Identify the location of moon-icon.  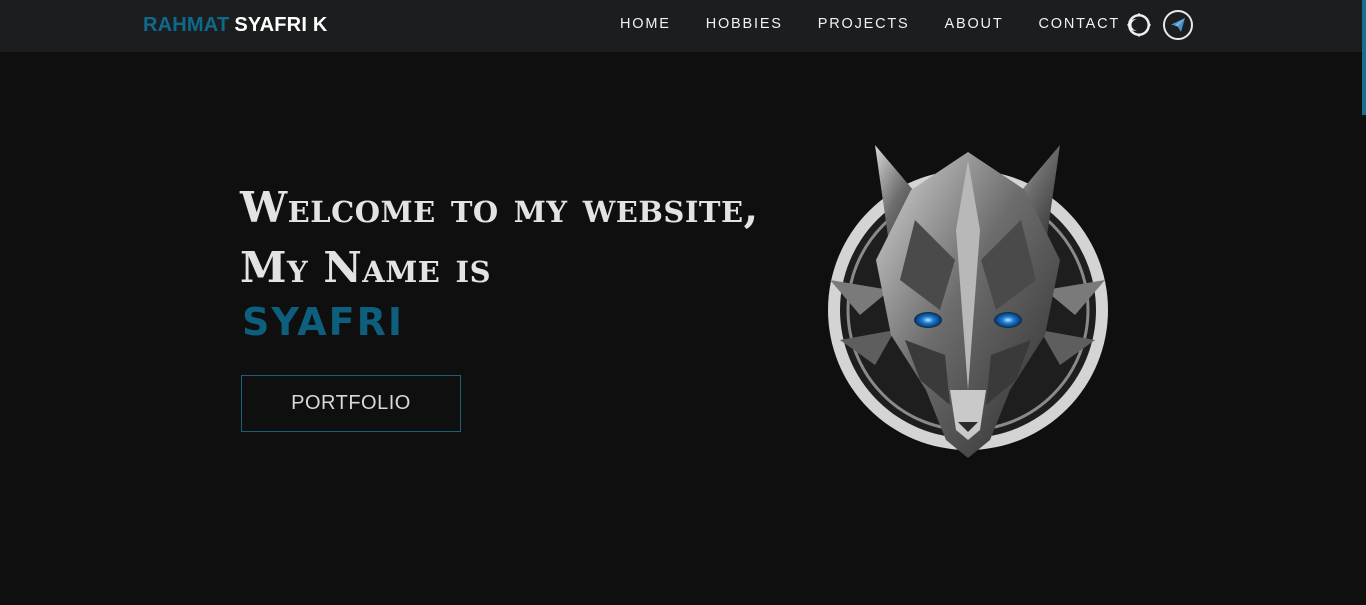
(1139, 25).